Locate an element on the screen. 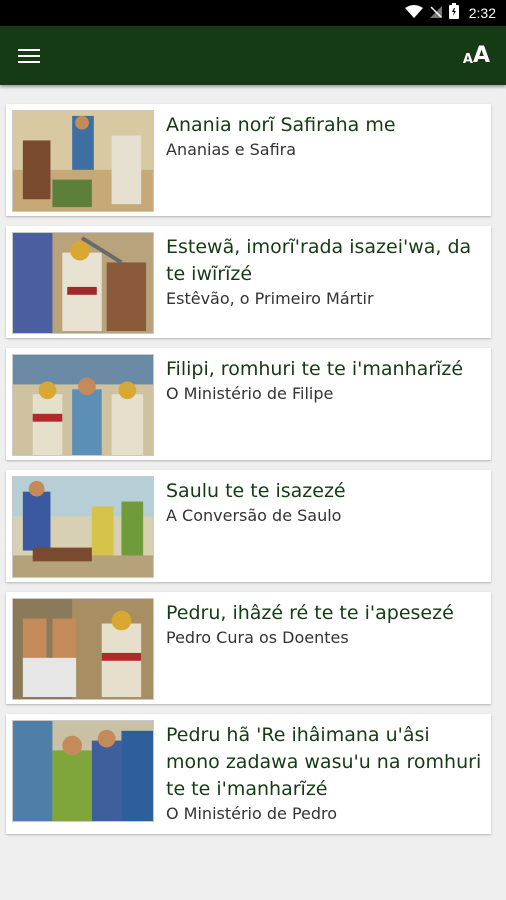  story-title: Anania norĩ Safiraha me is located at coordinates (281, 125).